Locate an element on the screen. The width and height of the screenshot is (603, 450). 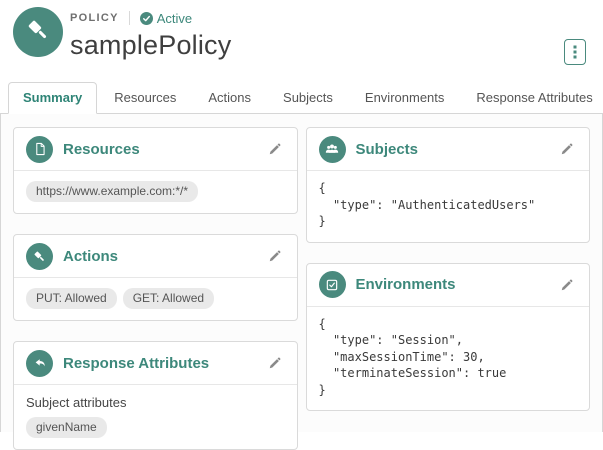
tab-resources: Resources is located at coordinates (145, 98).